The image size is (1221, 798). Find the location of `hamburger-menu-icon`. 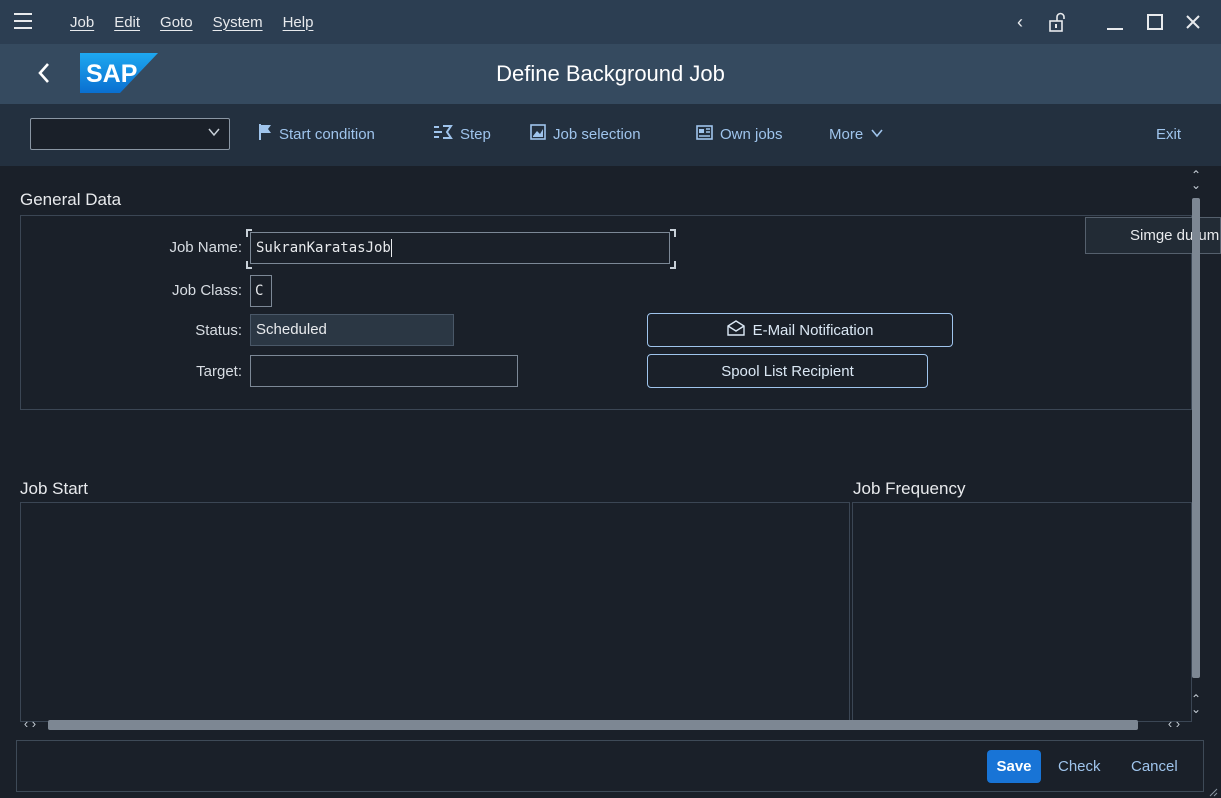

hamburger-menu-icon is located at coordinates (23, 21).